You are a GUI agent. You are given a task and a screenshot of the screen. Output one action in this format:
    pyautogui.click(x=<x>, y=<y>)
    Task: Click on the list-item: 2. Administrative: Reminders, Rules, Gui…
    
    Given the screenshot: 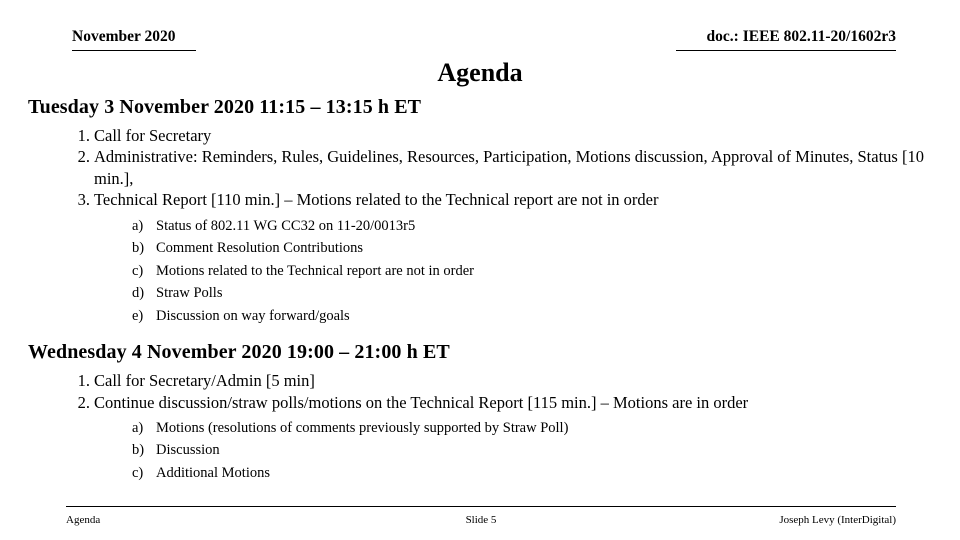 What is the action you would take?
    pyautogui.click(x=478, y=167)
    